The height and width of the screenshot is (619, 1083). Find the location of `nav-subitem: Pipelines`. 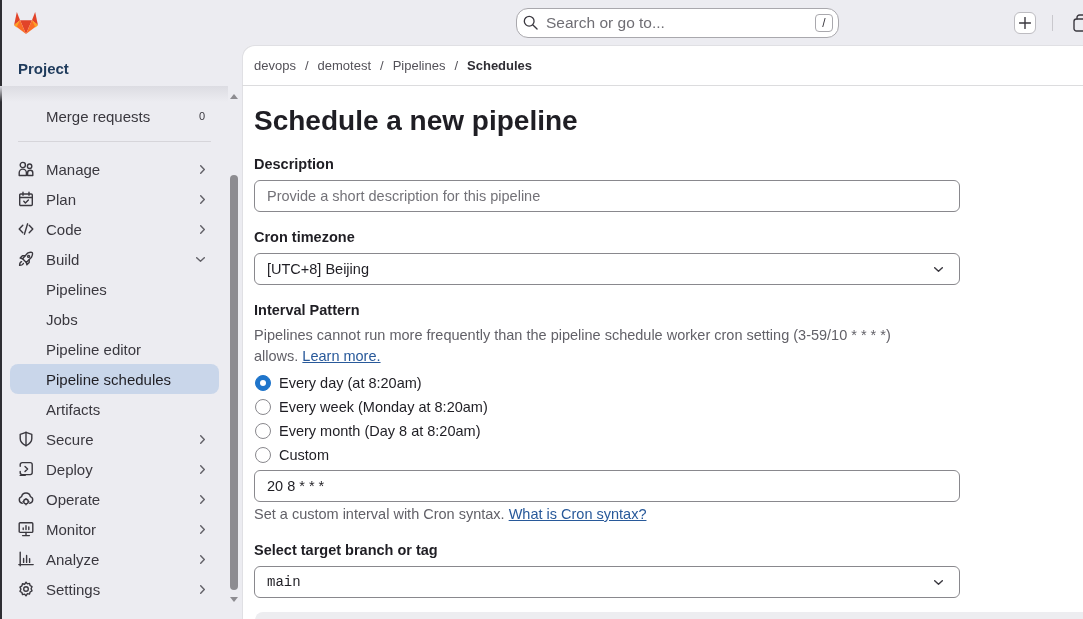

nav-subitem: Pipelines is located at coordinates (114, 289).